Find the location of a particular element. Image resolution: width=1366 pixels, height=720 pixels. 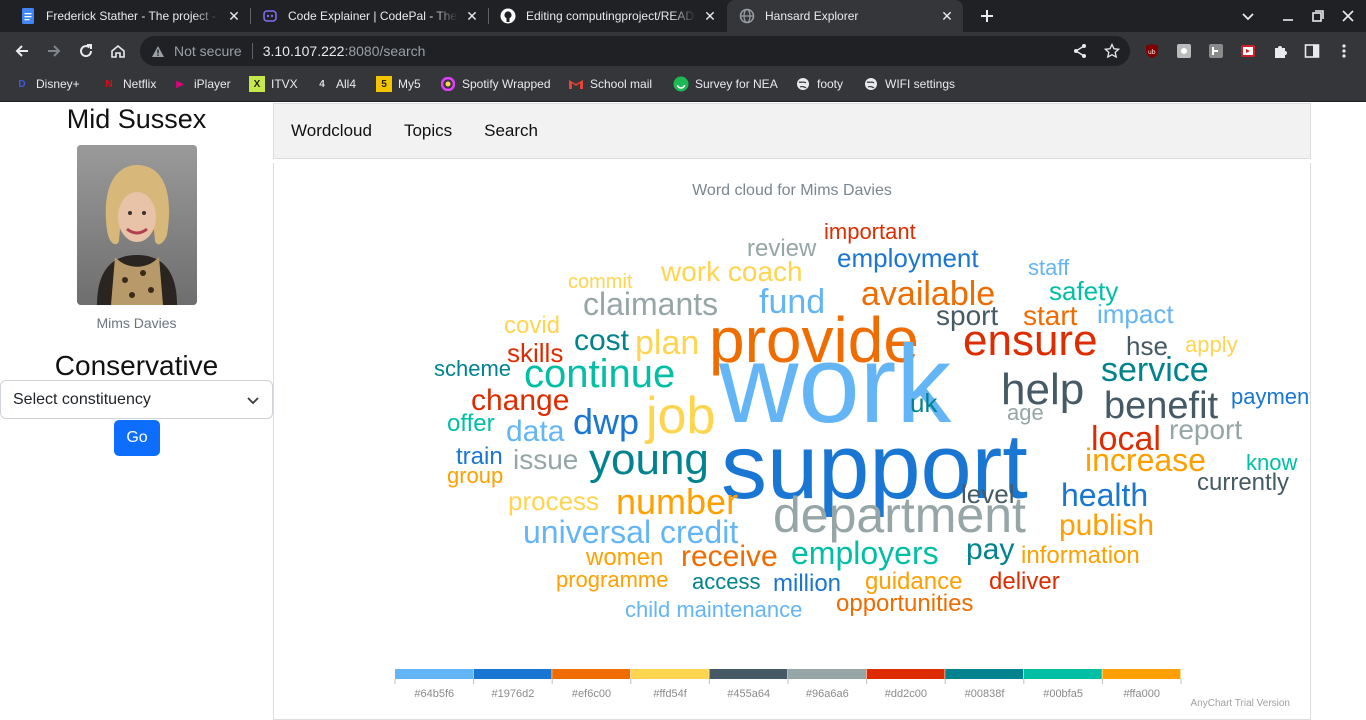

bookmark-footy: footy is located at coordinates (819, 84).